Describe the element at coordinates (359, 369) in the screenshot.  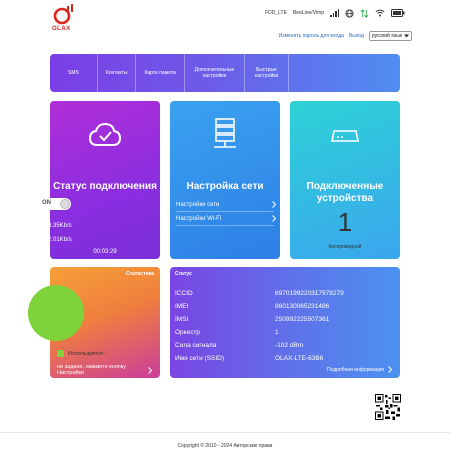
I see `more-info-link: Подробная информация` at that location.